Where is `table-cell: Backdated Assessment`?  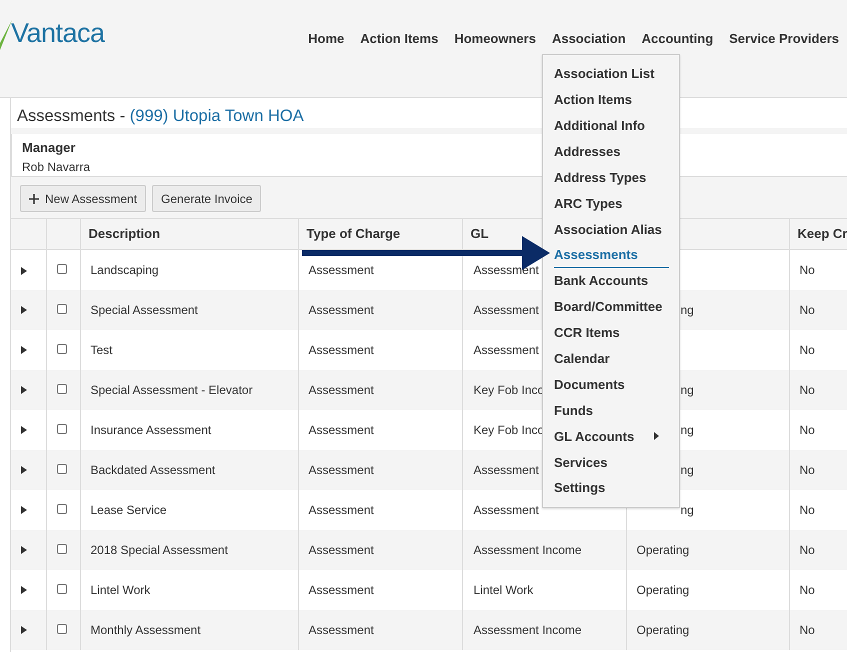 table-cell: Backdated Assessment is located at coordinates (153, 469).